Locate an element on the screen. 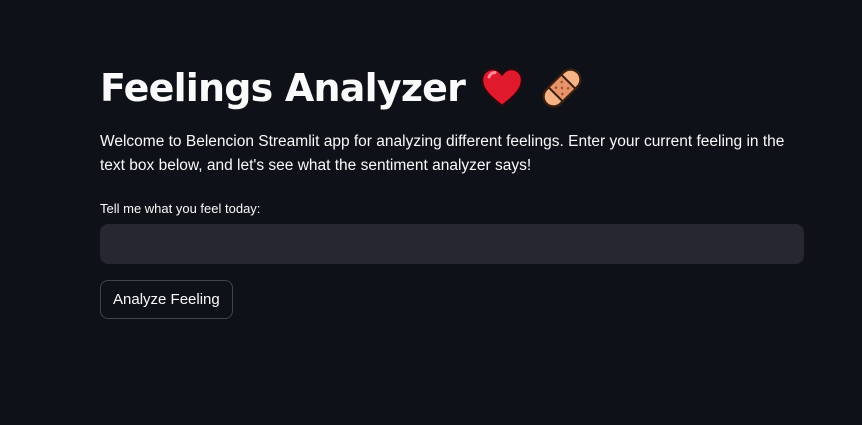 The width and height of the screenshot is (862, 425). feeling-input-label: Tell me what you feel today: is located at coordinates (180, 208).